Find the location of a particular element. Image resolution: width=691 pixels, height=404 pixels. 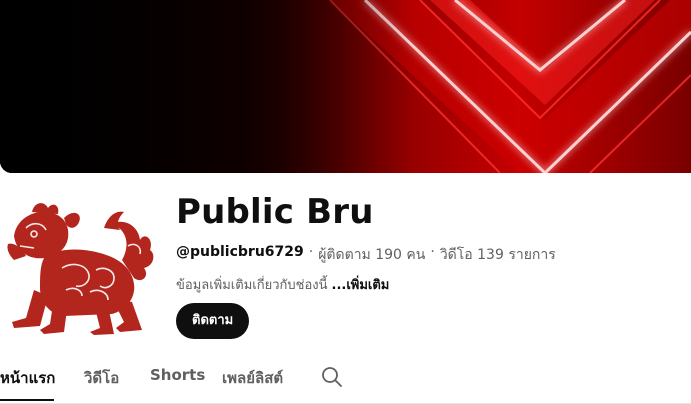

channel-avatar is located at coordinates (82, 267).